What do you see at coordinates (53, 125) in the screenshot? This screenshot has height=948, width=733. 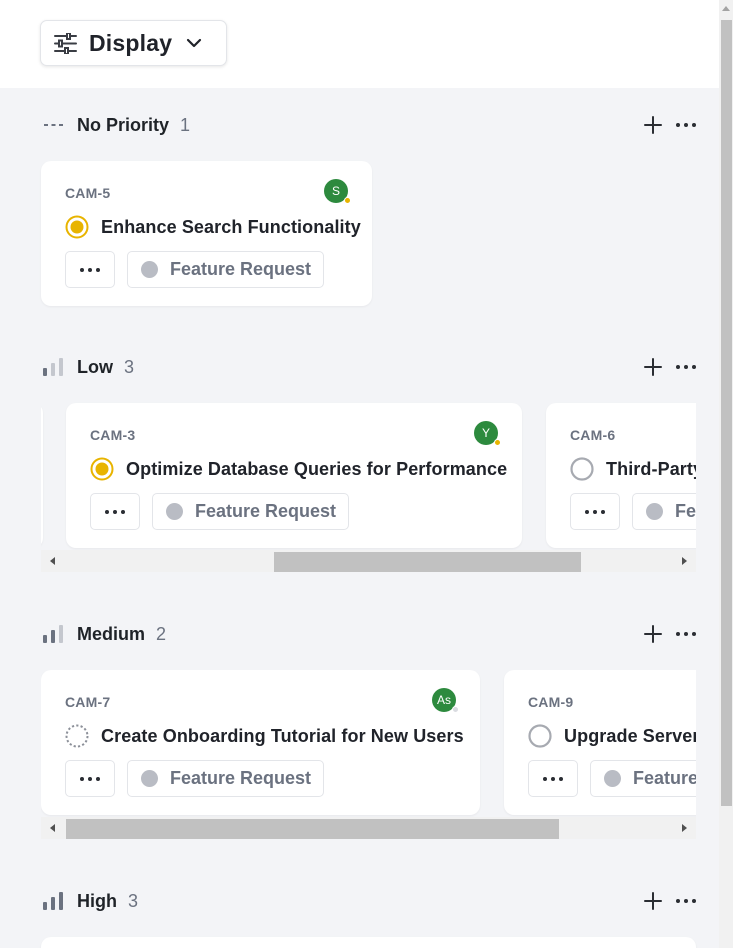 I see `no-priority-icon` at bounding box center [53, 125].